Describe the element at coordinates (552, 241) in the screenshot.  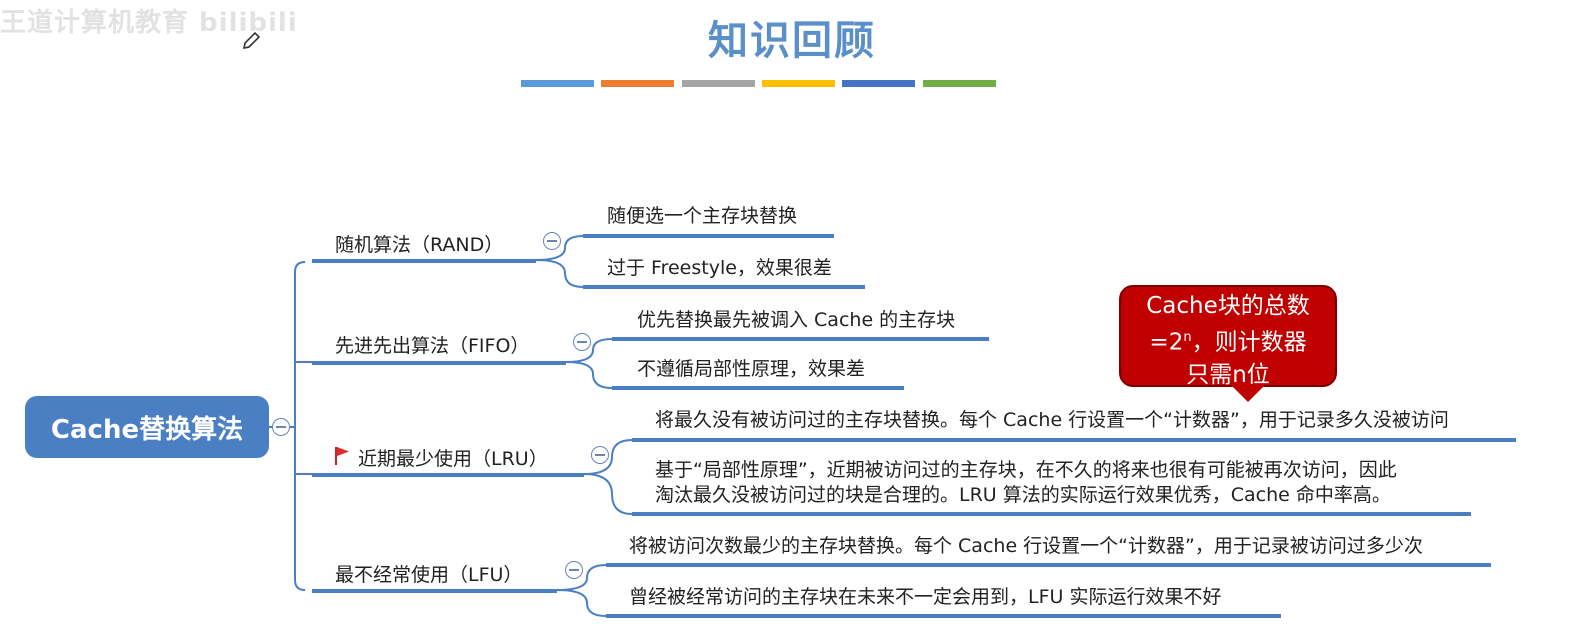
I see `collapse-rand-icon` at that location.